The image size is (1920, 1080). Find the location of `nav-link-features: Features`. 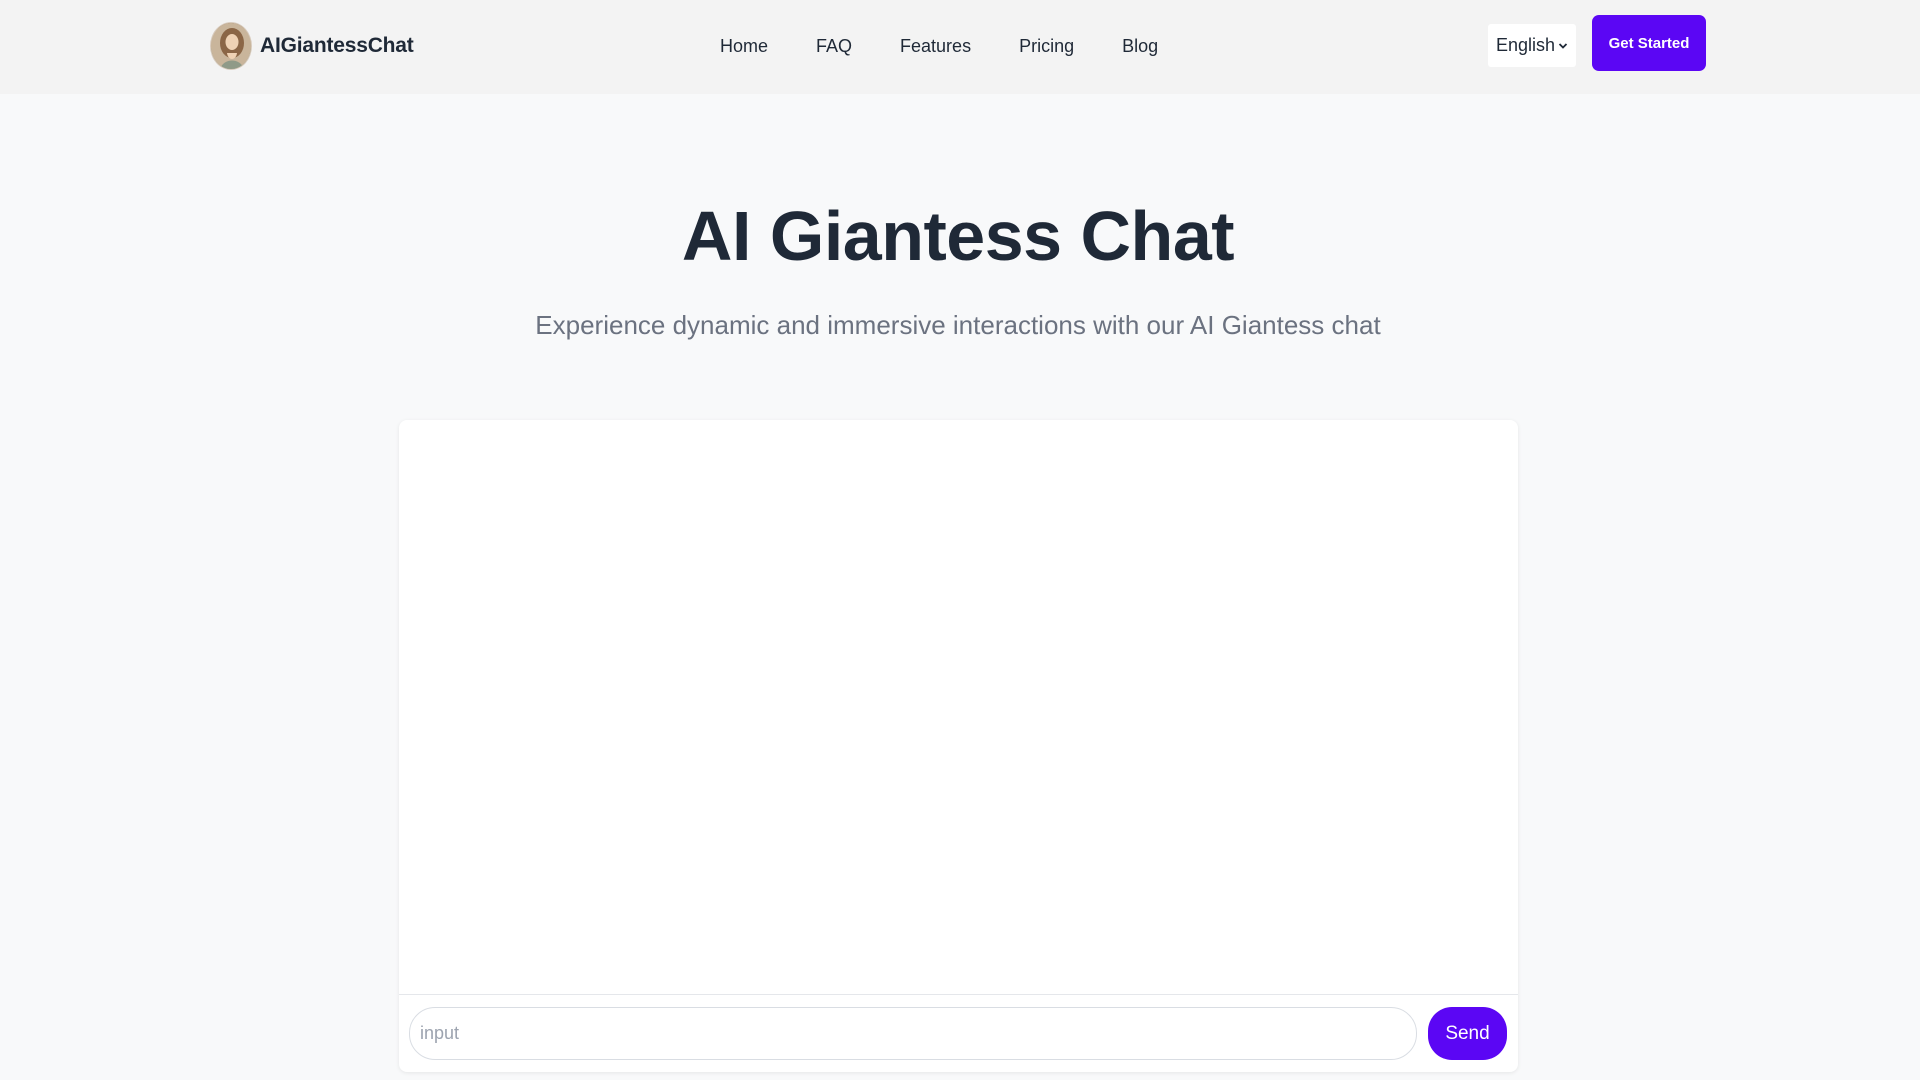

nav-link-features: Features is located at coordinates (935, 46).